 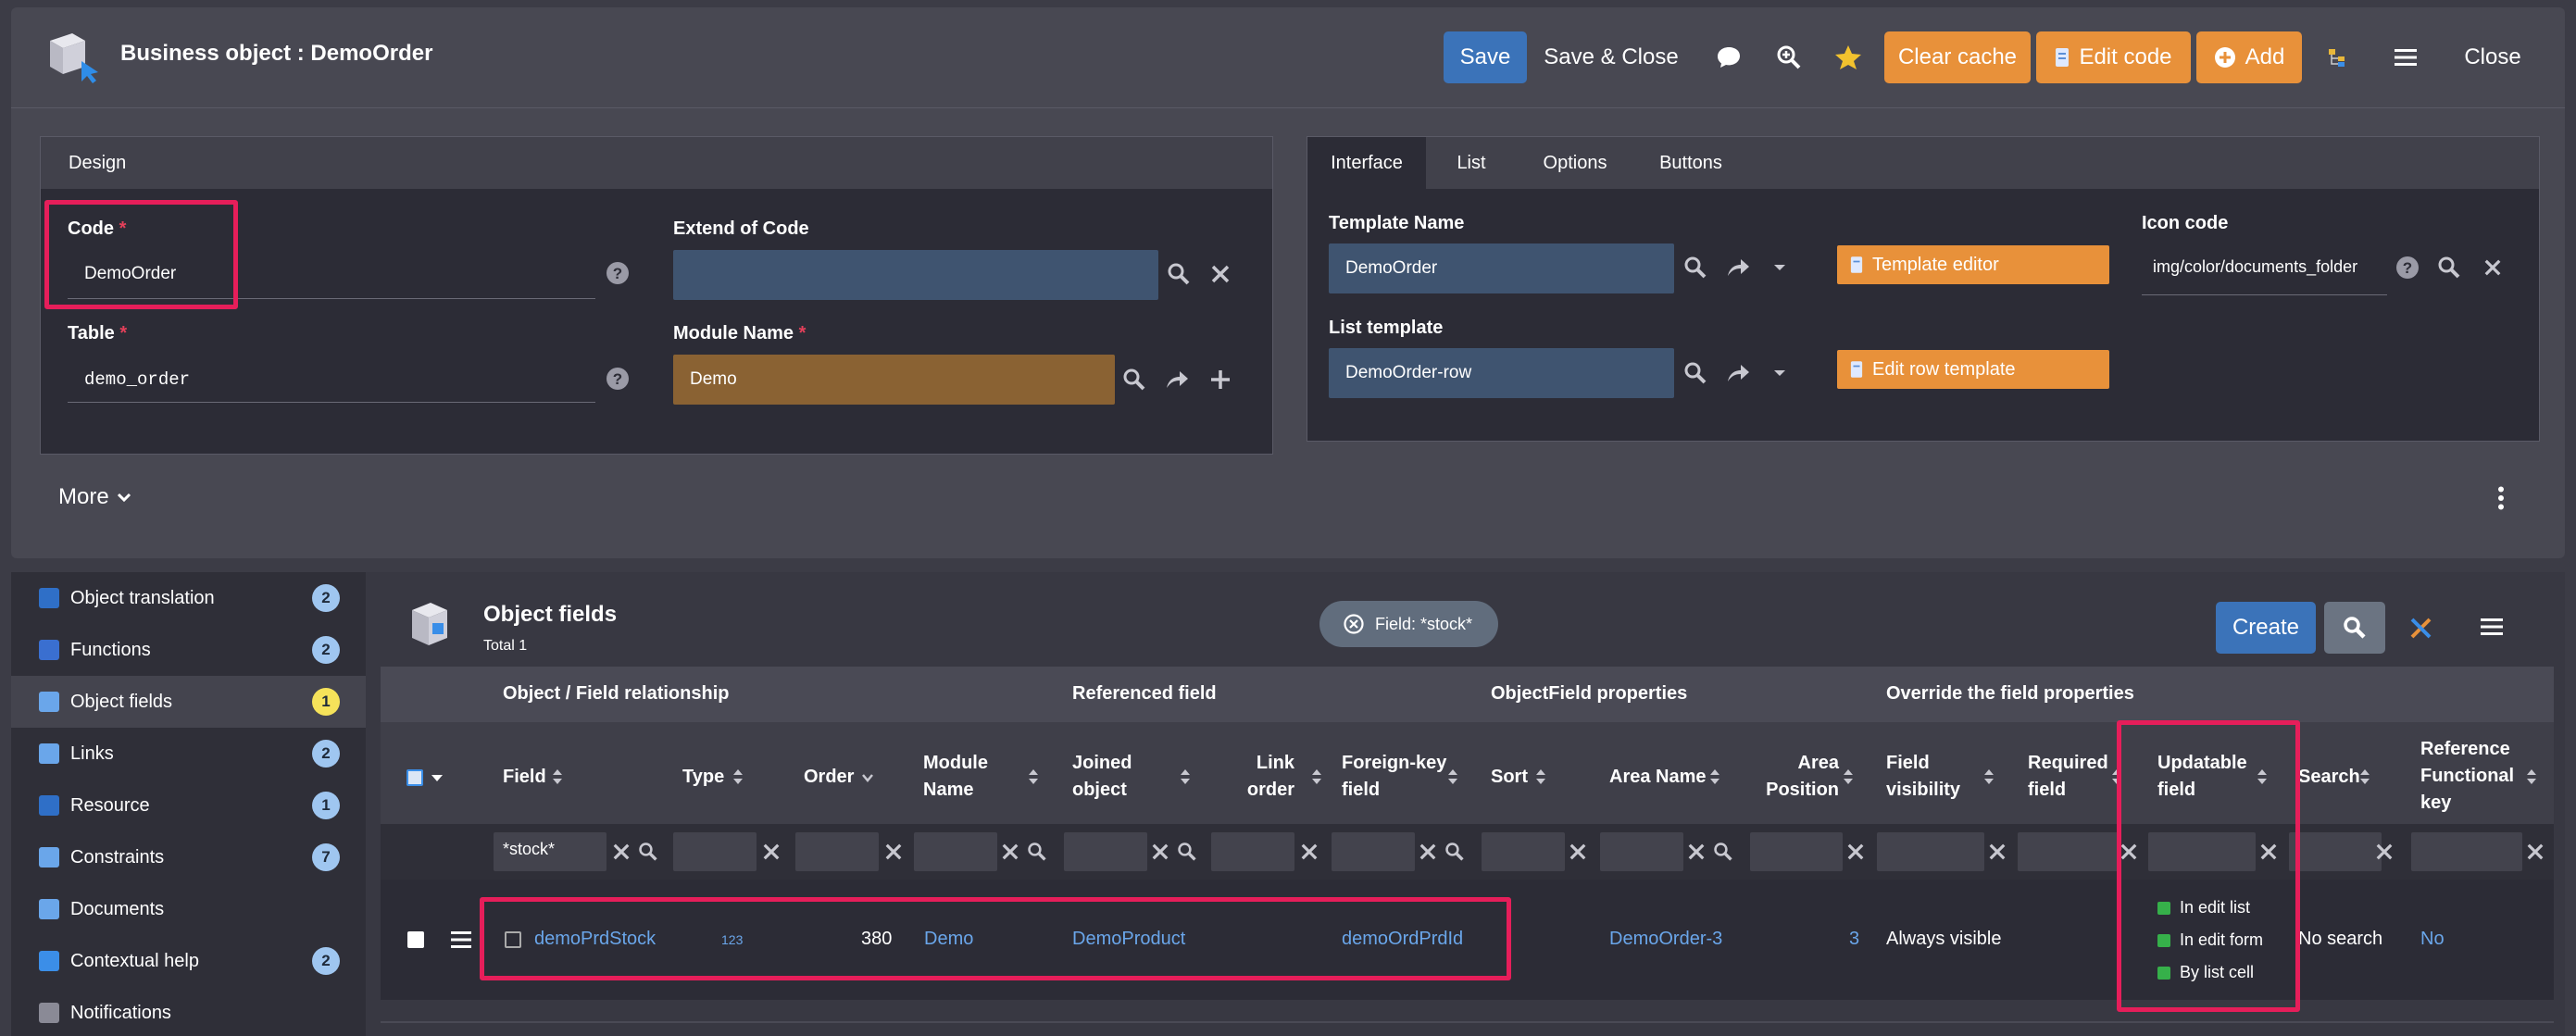 I want to click on extend-code-field, so click(x=915, y=275).